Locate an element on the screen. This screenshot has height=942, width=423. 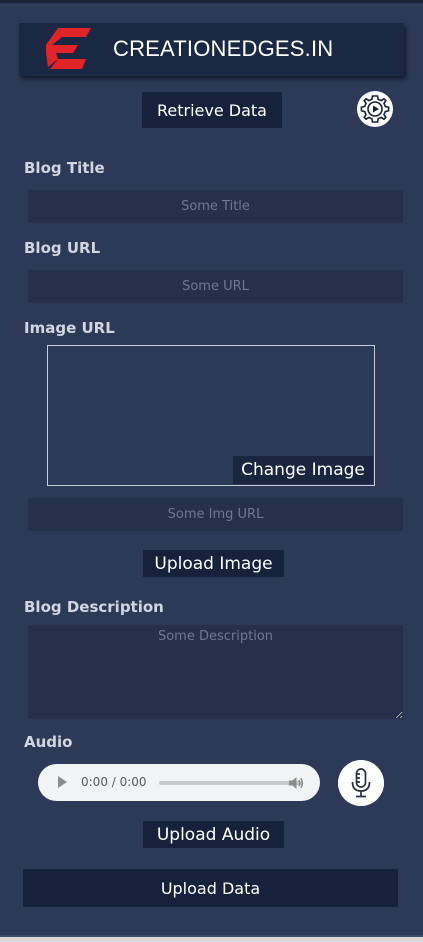
upload-data-button: Upload Data is located at coordinates (210, 888).